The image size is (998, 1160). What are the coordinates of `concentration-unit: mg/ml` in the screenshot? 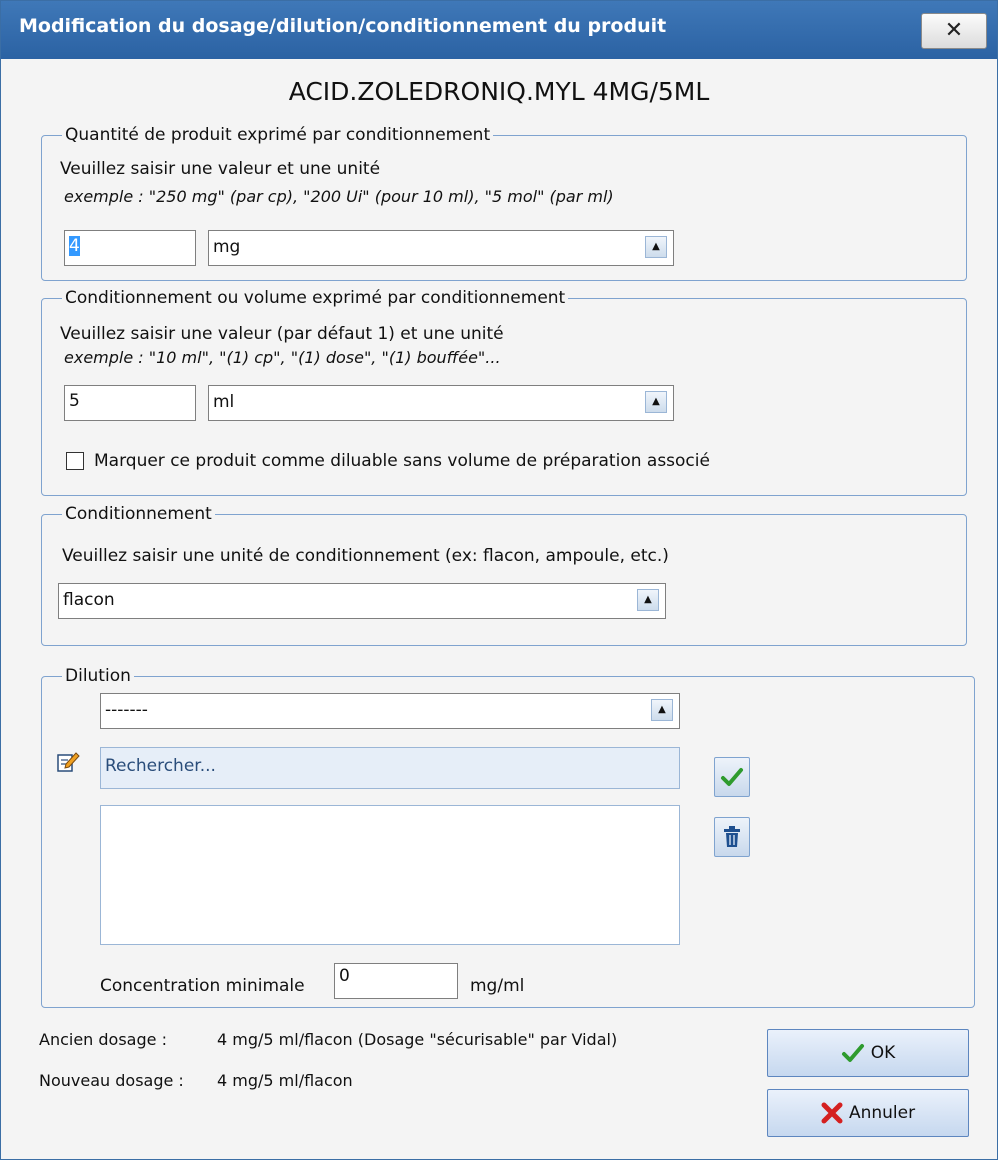 It's located at (497, 986).